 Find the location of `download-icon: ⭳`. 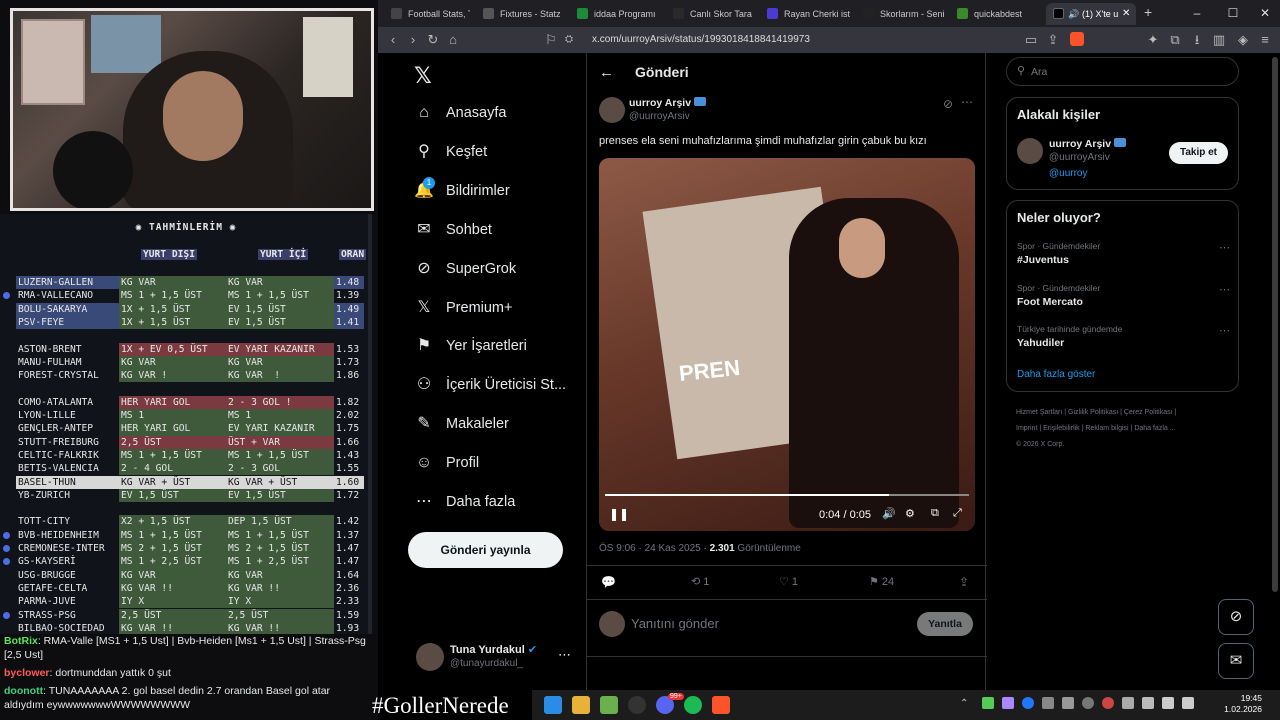

download-icon: ⭳ is located at coordinates (1197, 40).